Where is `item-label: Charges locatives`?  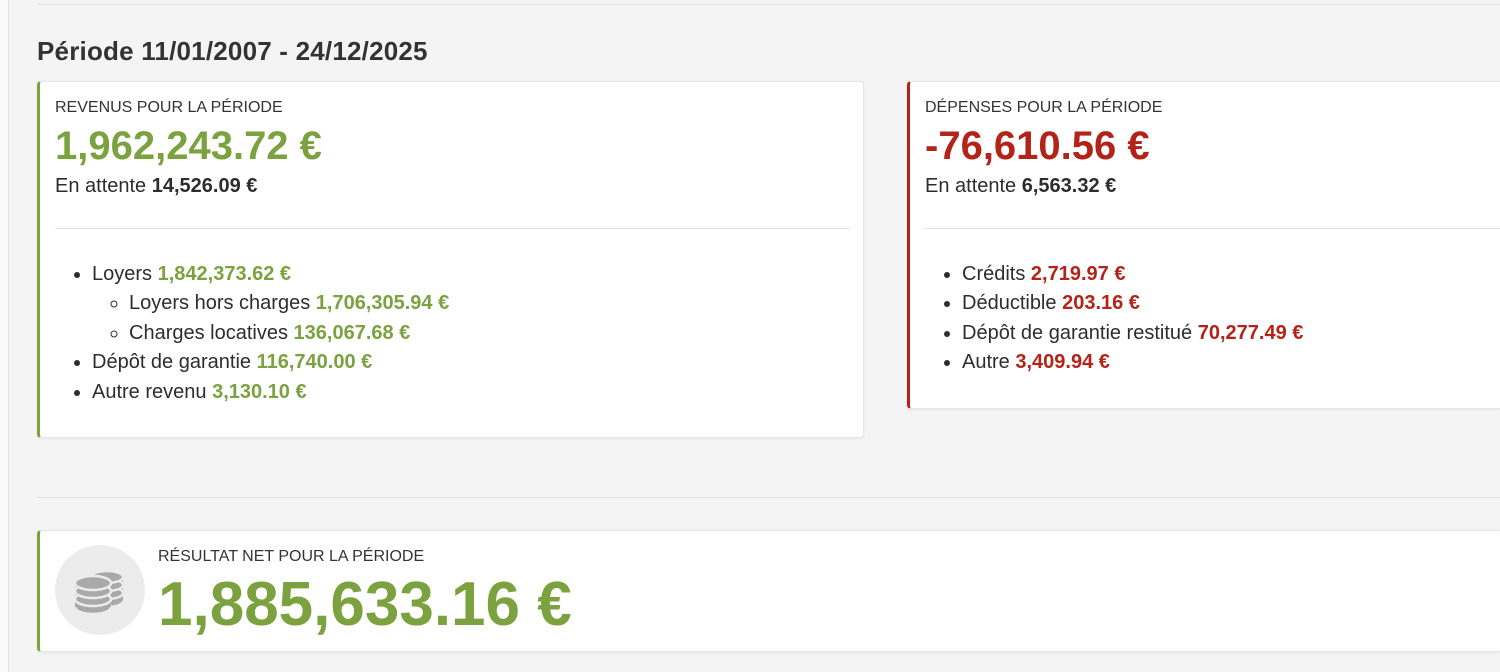
item-label: Charges locatives is located at coordinates (208, 332).